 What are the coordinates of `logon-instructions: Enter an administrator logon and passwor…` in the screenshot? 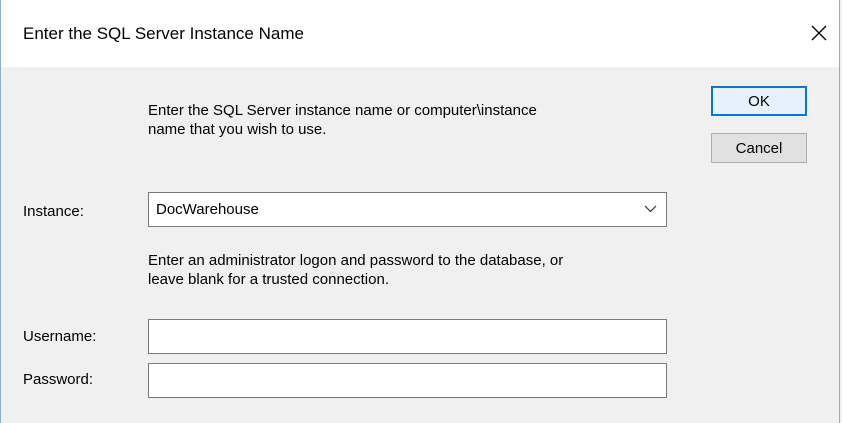 It's located at (408, 270).